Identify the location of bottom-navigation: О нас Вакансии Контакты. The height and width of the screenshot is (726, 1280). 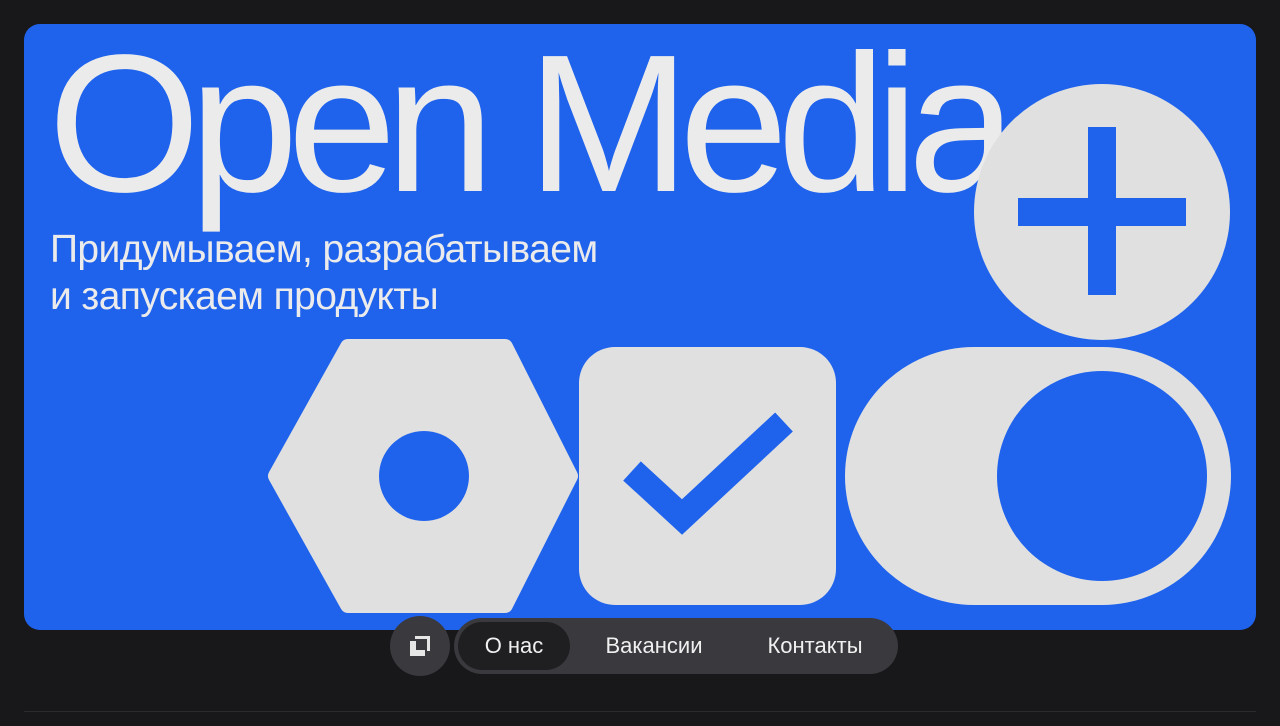
(644, 646).